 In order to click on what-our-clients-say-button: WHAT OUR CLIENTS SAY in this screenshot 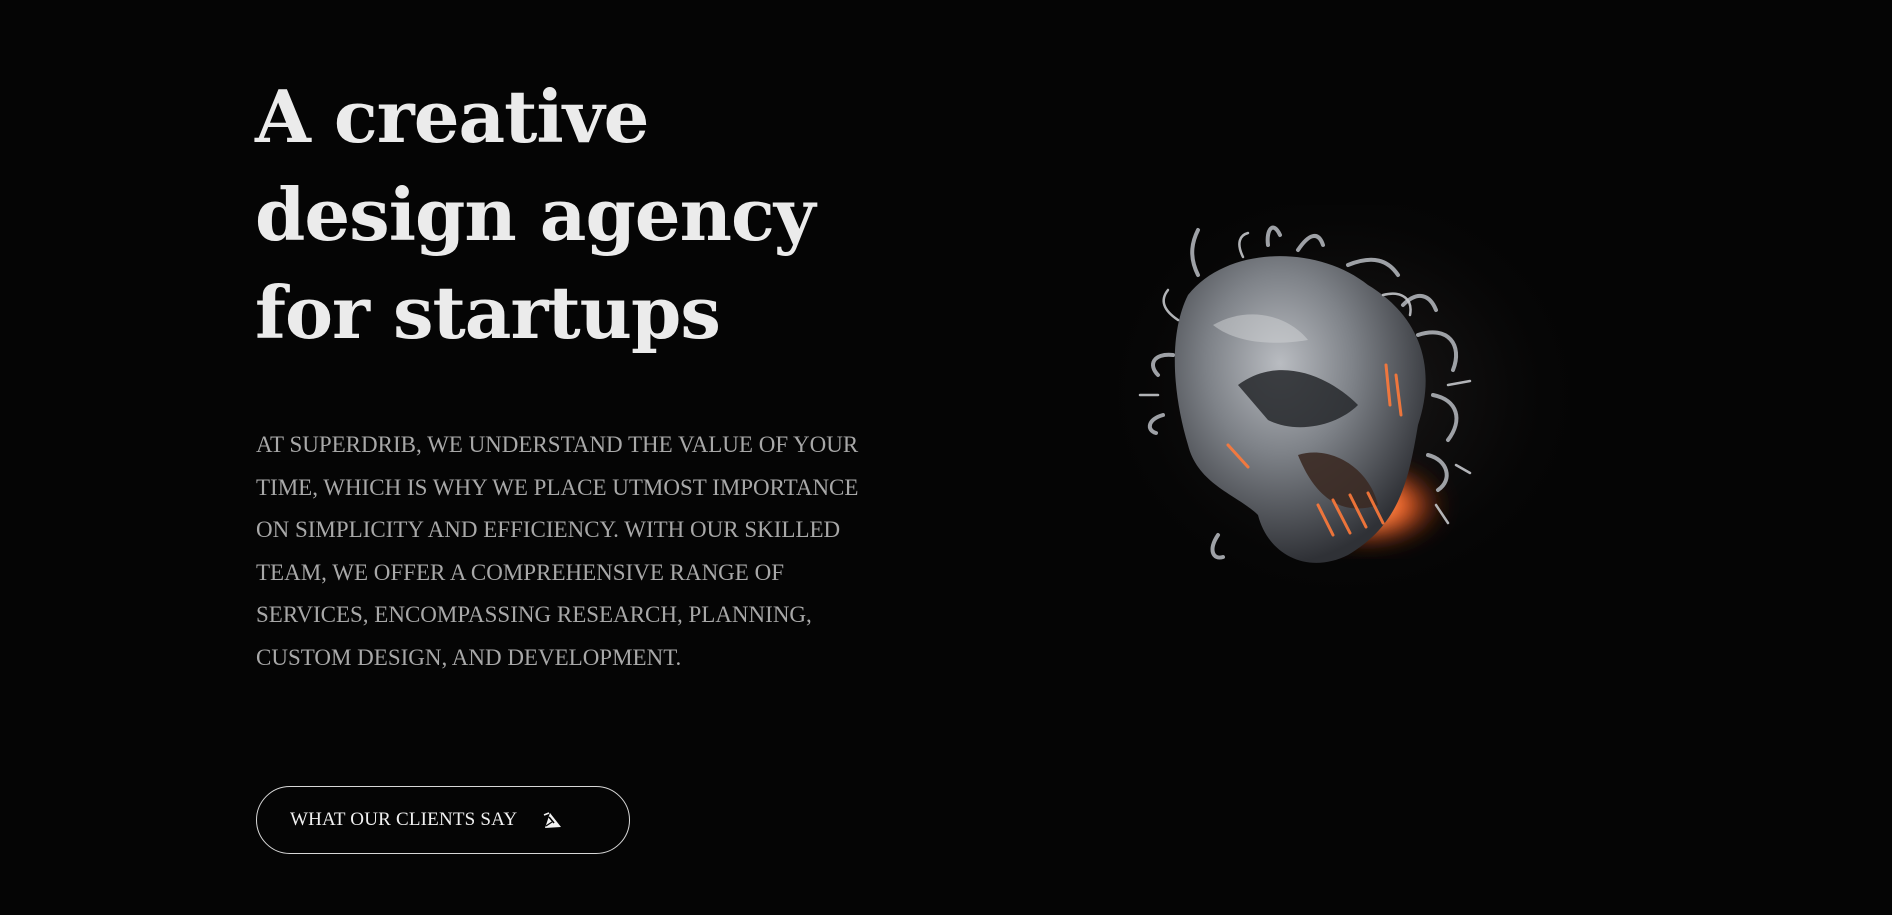, I will do `click(443, 820)`.